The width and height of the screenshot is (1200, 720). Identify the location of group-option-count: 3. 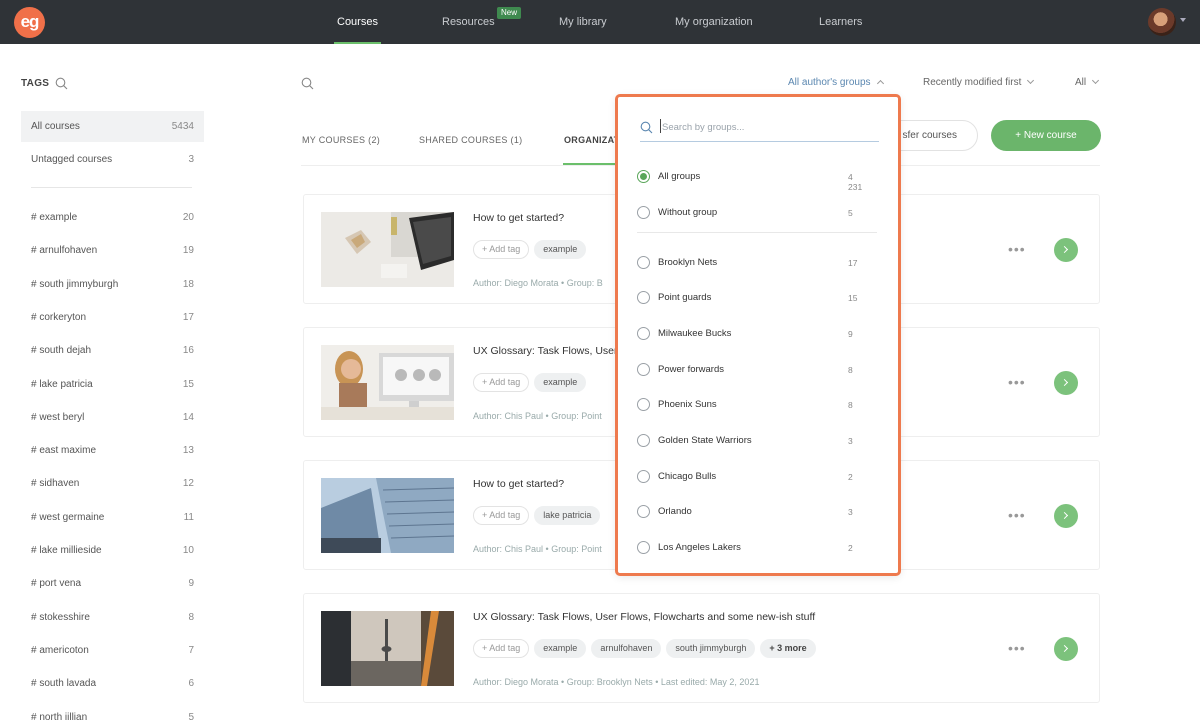
(850, 441).